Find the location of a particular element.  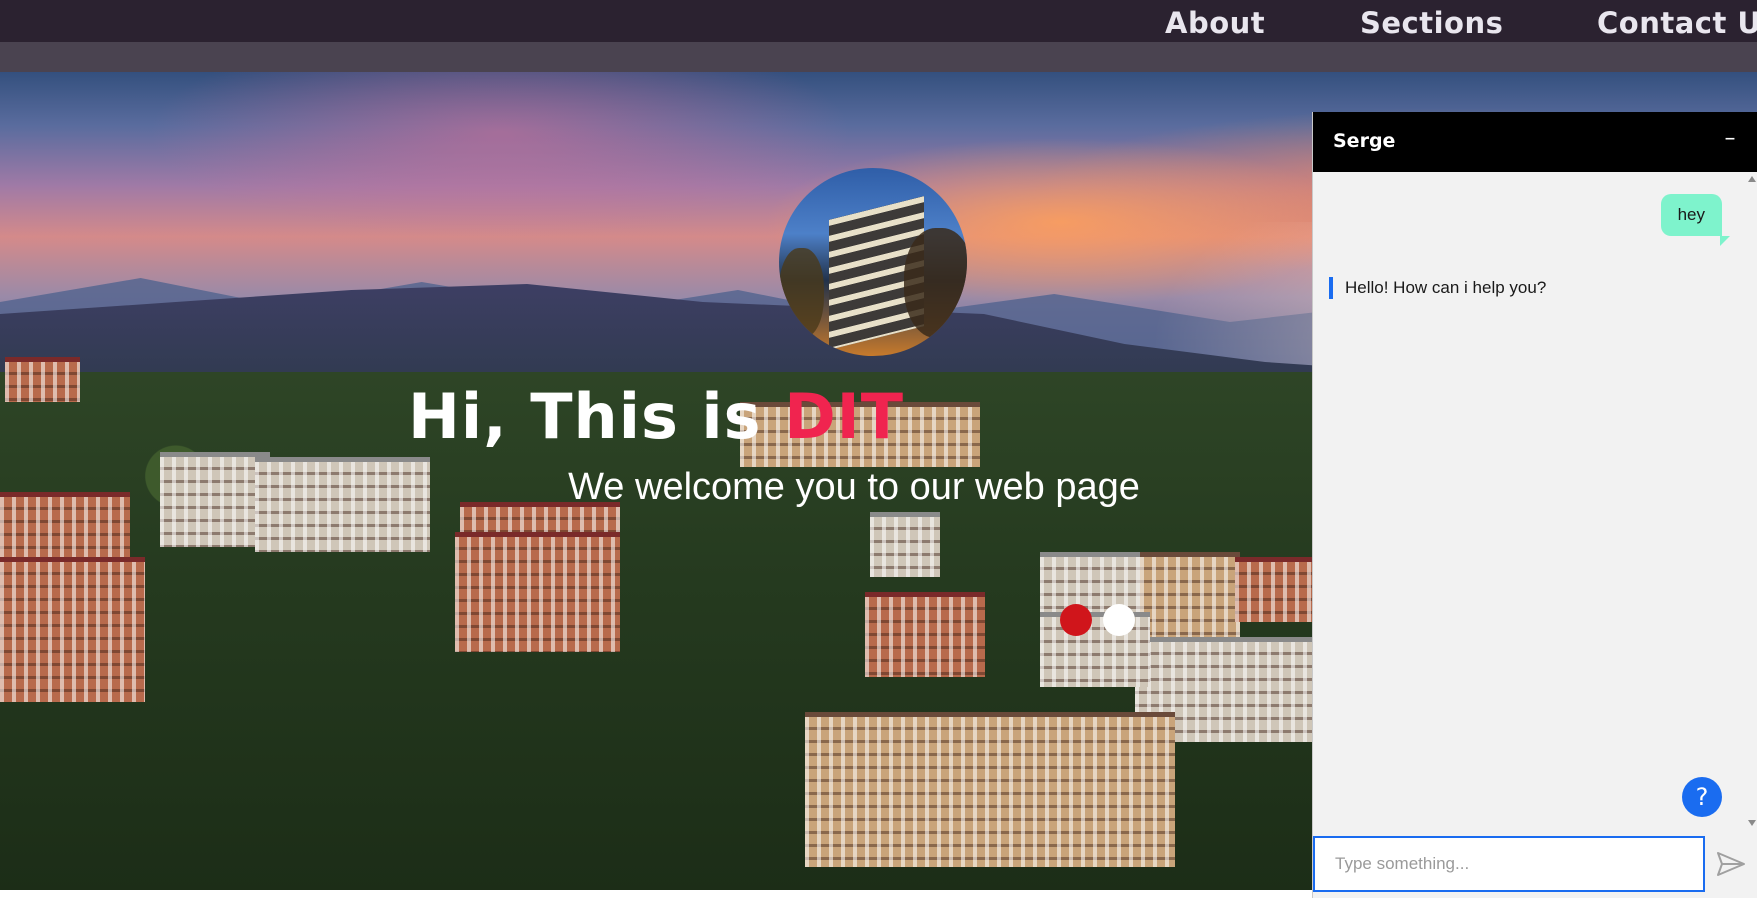

send-arrow-svg is located at coordinates (1731, 864).